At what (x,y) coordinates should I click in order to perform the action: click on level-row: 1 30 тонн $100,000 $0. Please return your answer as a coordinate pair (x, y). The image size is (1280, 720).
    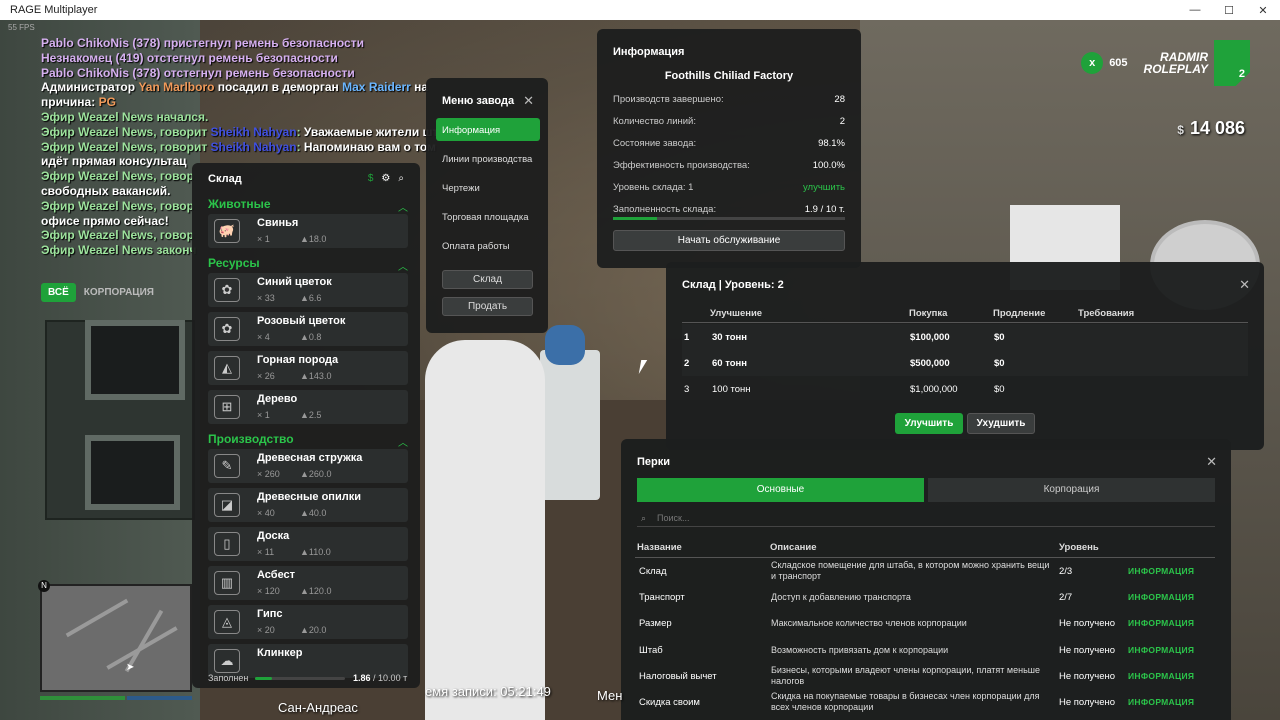
    Looking at the image, I should click on (965, 337).